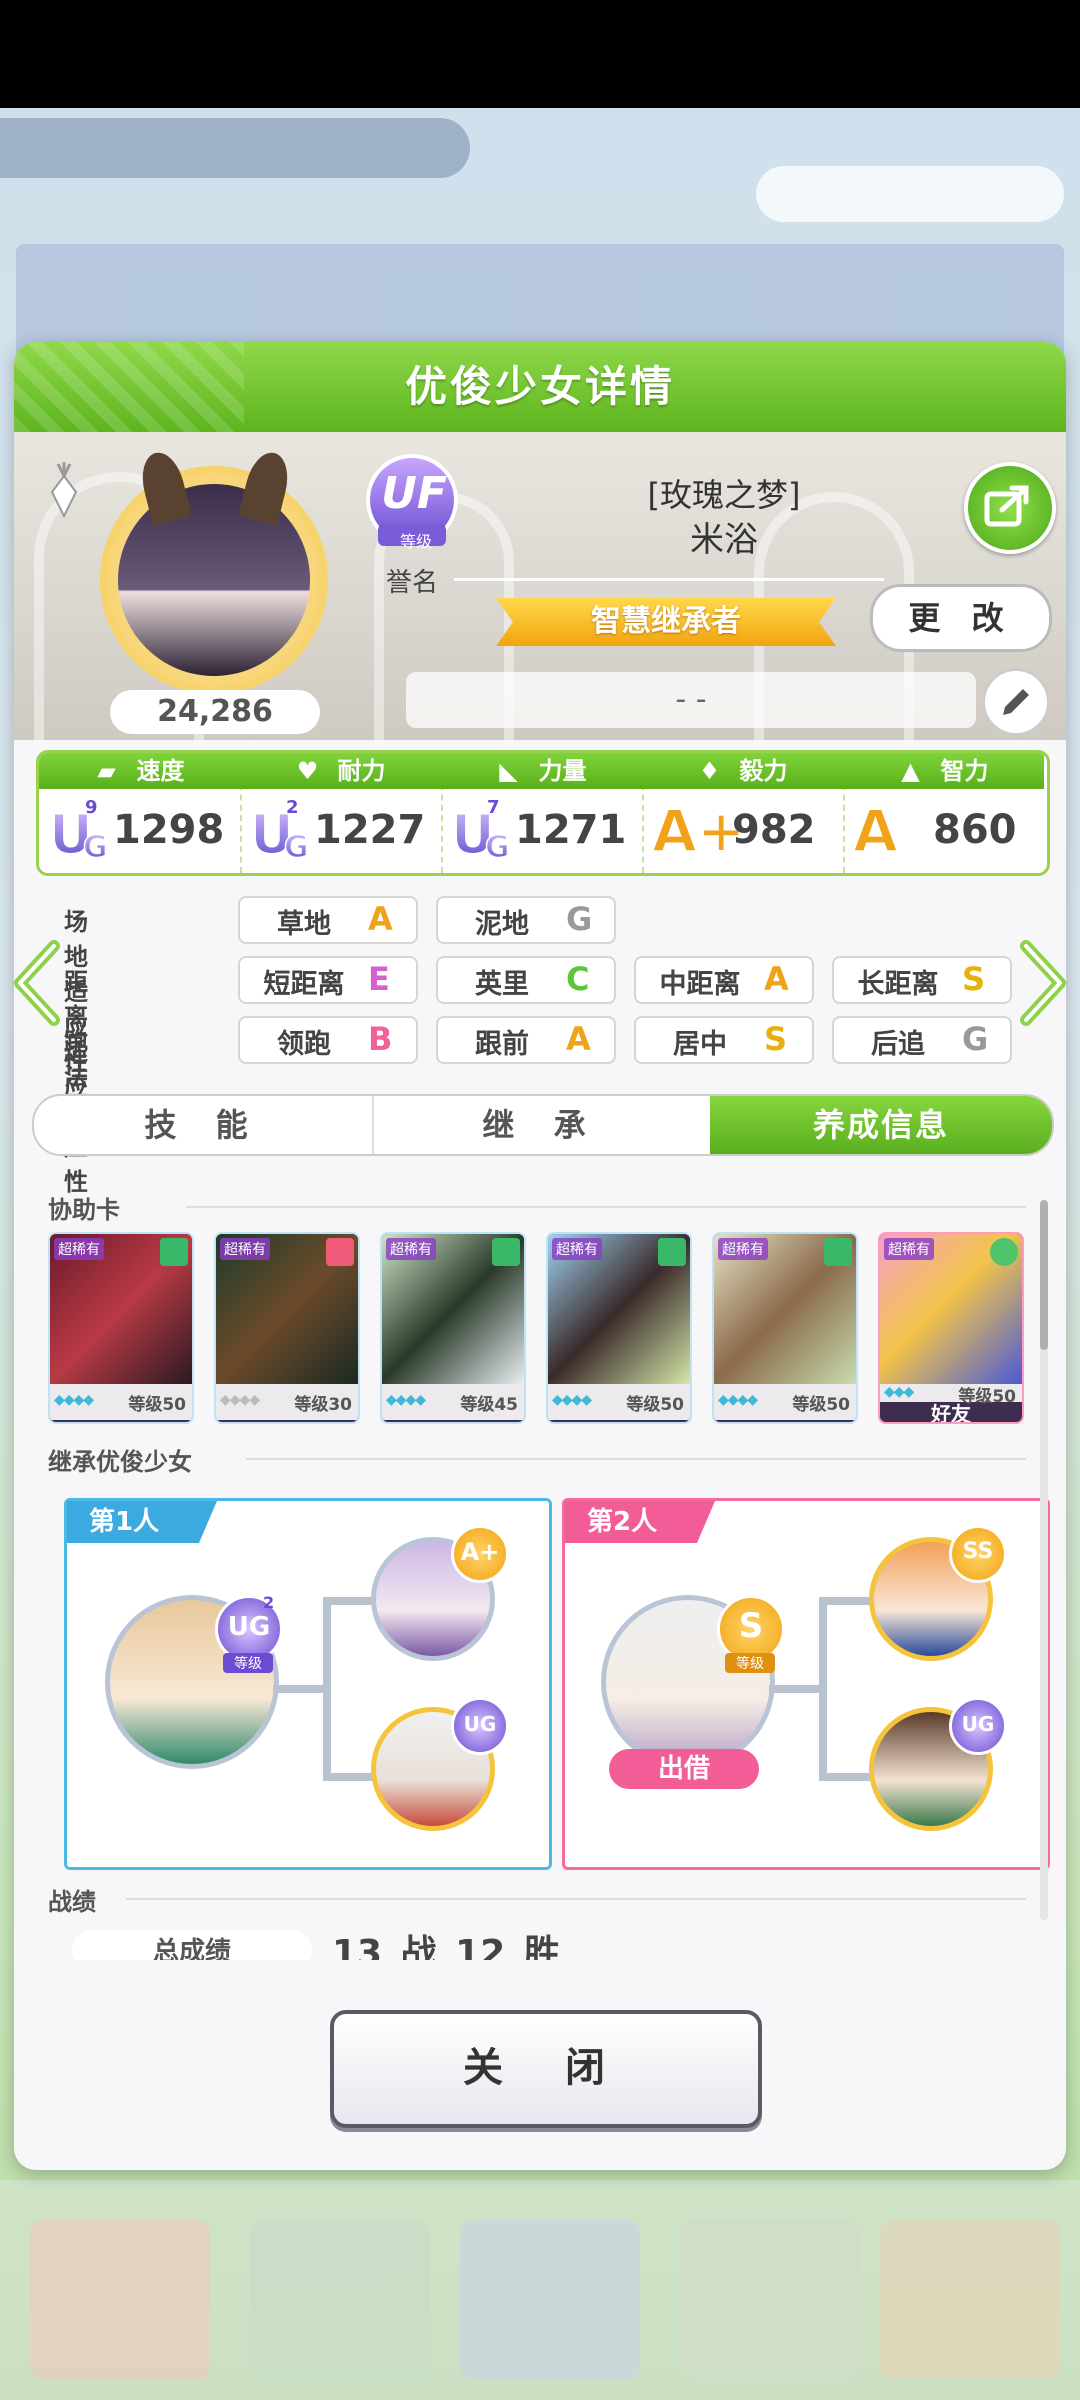 The image size is (1080, 2400). I want to click on stat-stamina: ♥ 耐力 U G 2 1227, so click(341, 813).